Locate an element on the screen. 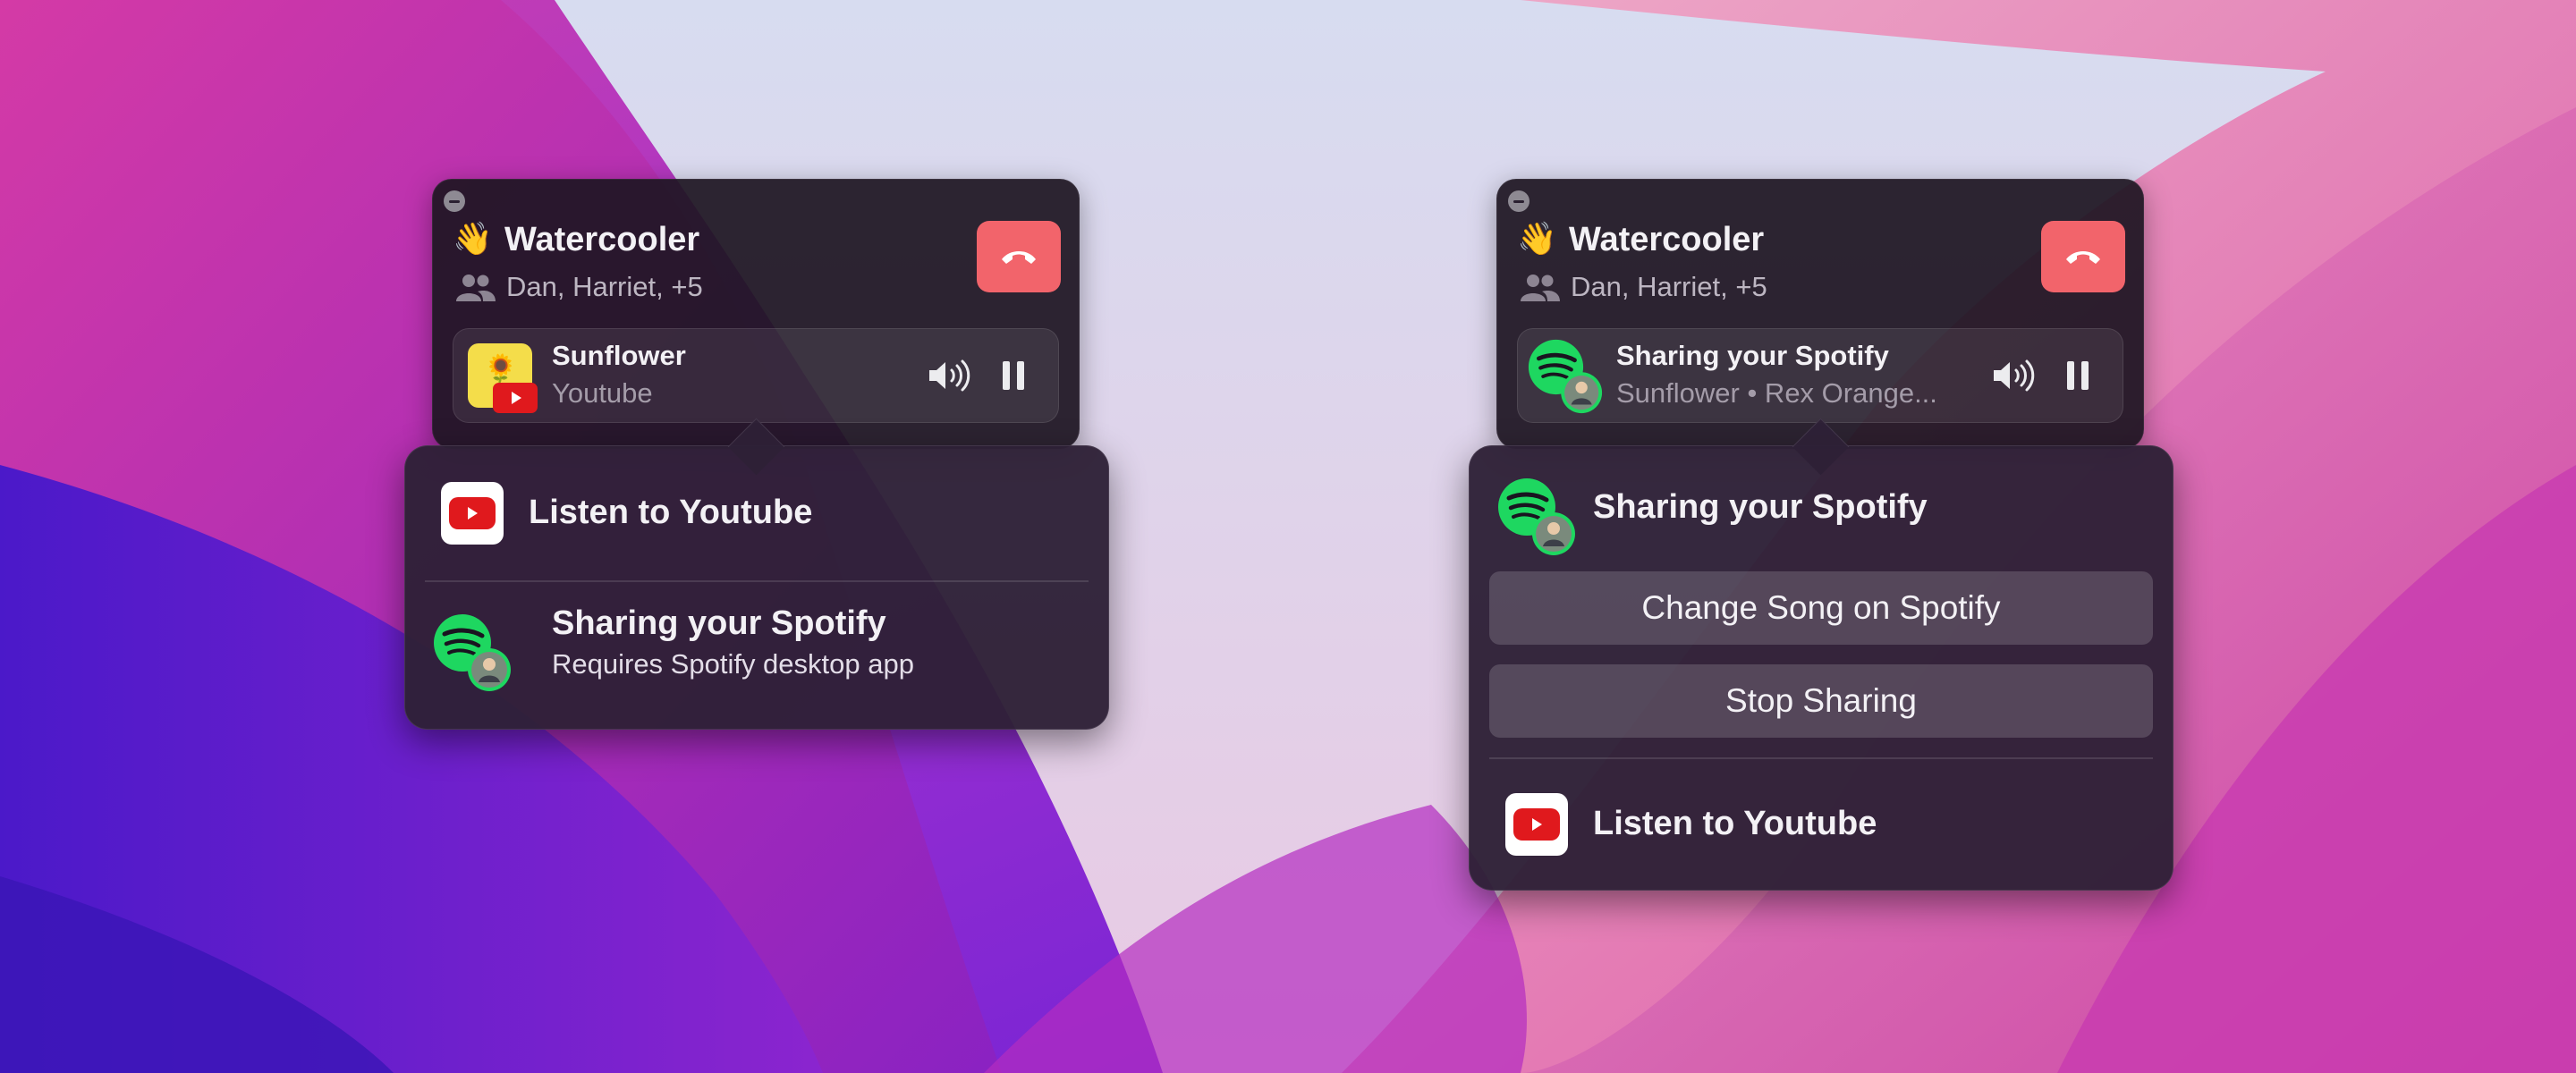 The width and height of the screenshot is (2576, 1073). spotify-option-title: Sharing your Spotify is located at coordinates (719, 623).